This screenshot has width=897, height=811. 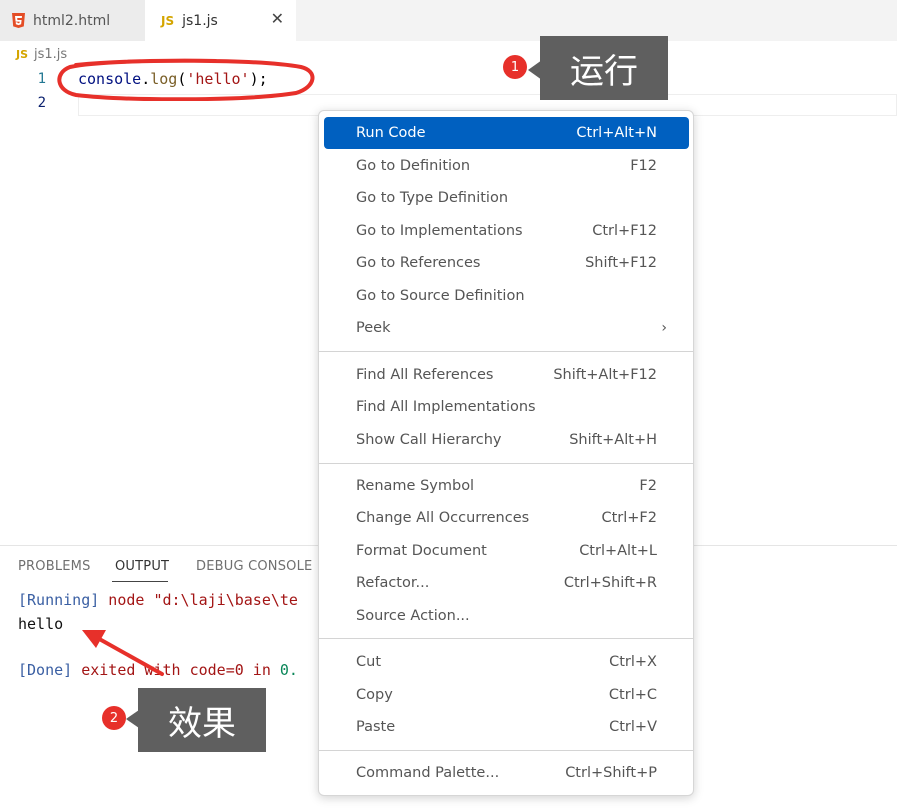 What do you see at coordinates (198, 600) in the screenshot?
I see `output-text: node "d:\laji\base\te` at bounding box center [198, 600].